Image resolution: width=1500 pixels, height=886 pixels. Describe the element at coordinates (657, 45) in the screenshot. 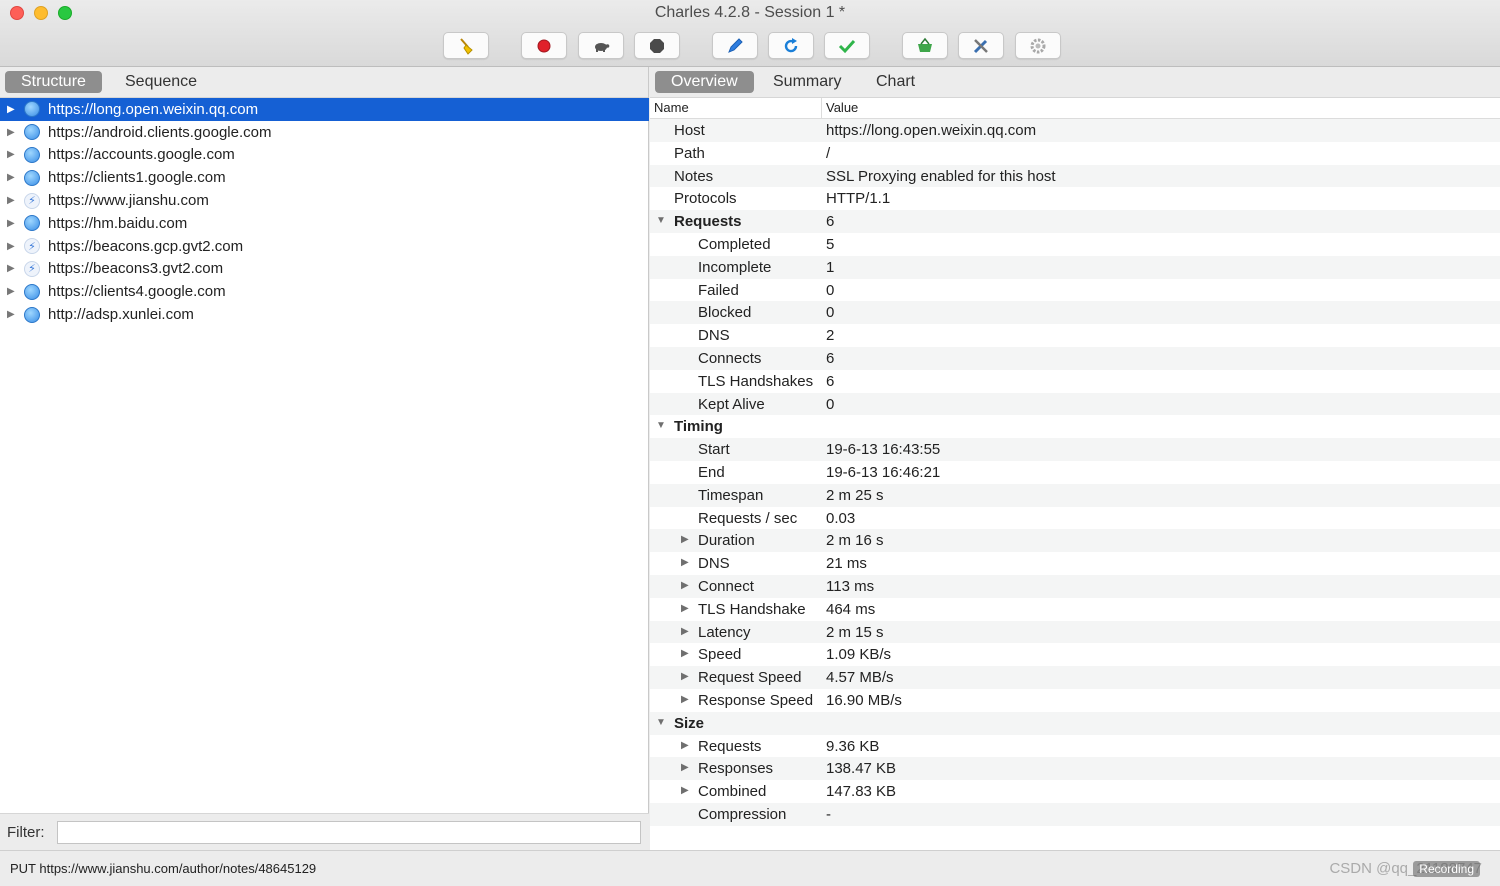

I see `breakpoints-button` at that location.